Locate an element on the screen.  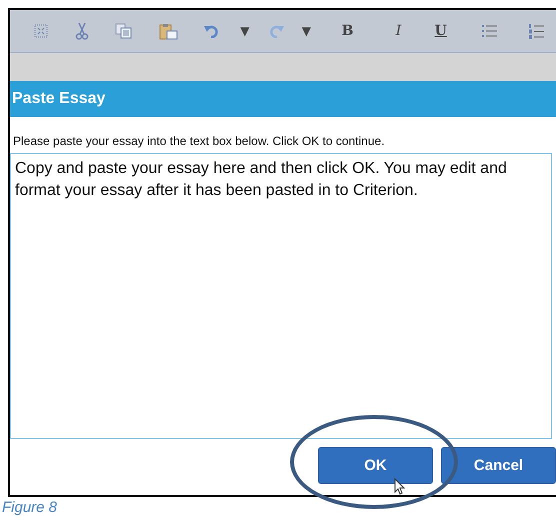
instruction-text: Please paste your essay into the text box below. Click OK to continue. is located at coordinates (199, 141).